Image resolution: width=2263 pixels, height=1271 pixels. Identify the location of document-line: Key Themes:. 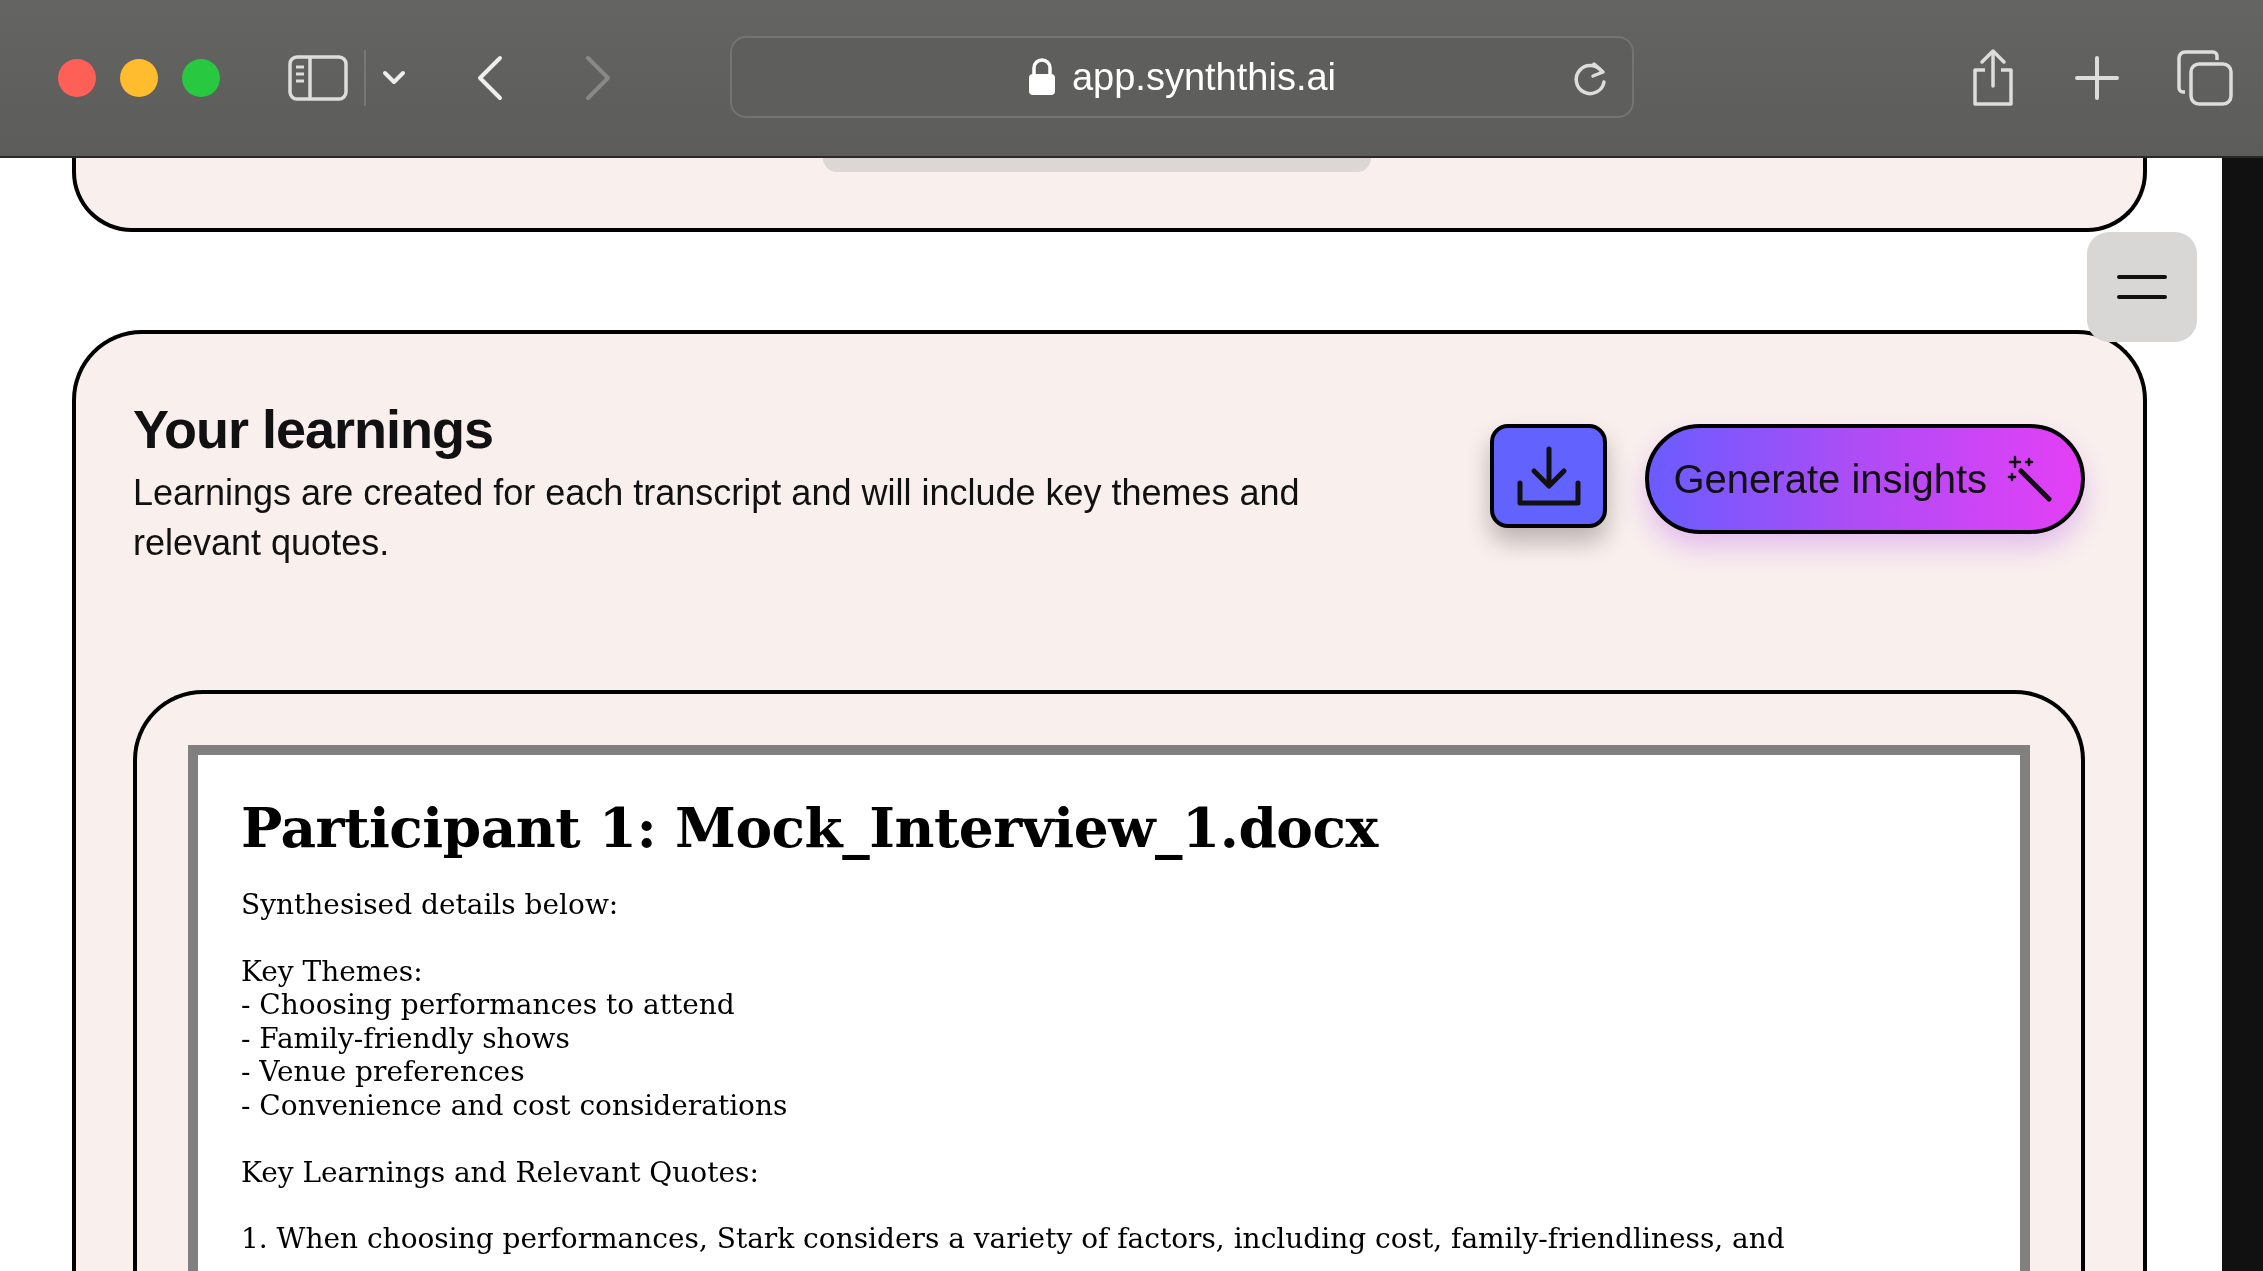
(332, 971).